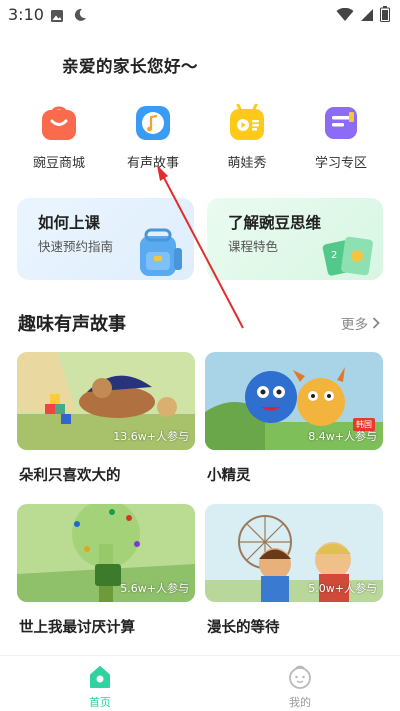  Describe the element at coordinates (300, 702) in the screenshot. I see `nav-tab-label: 我的` at that location.